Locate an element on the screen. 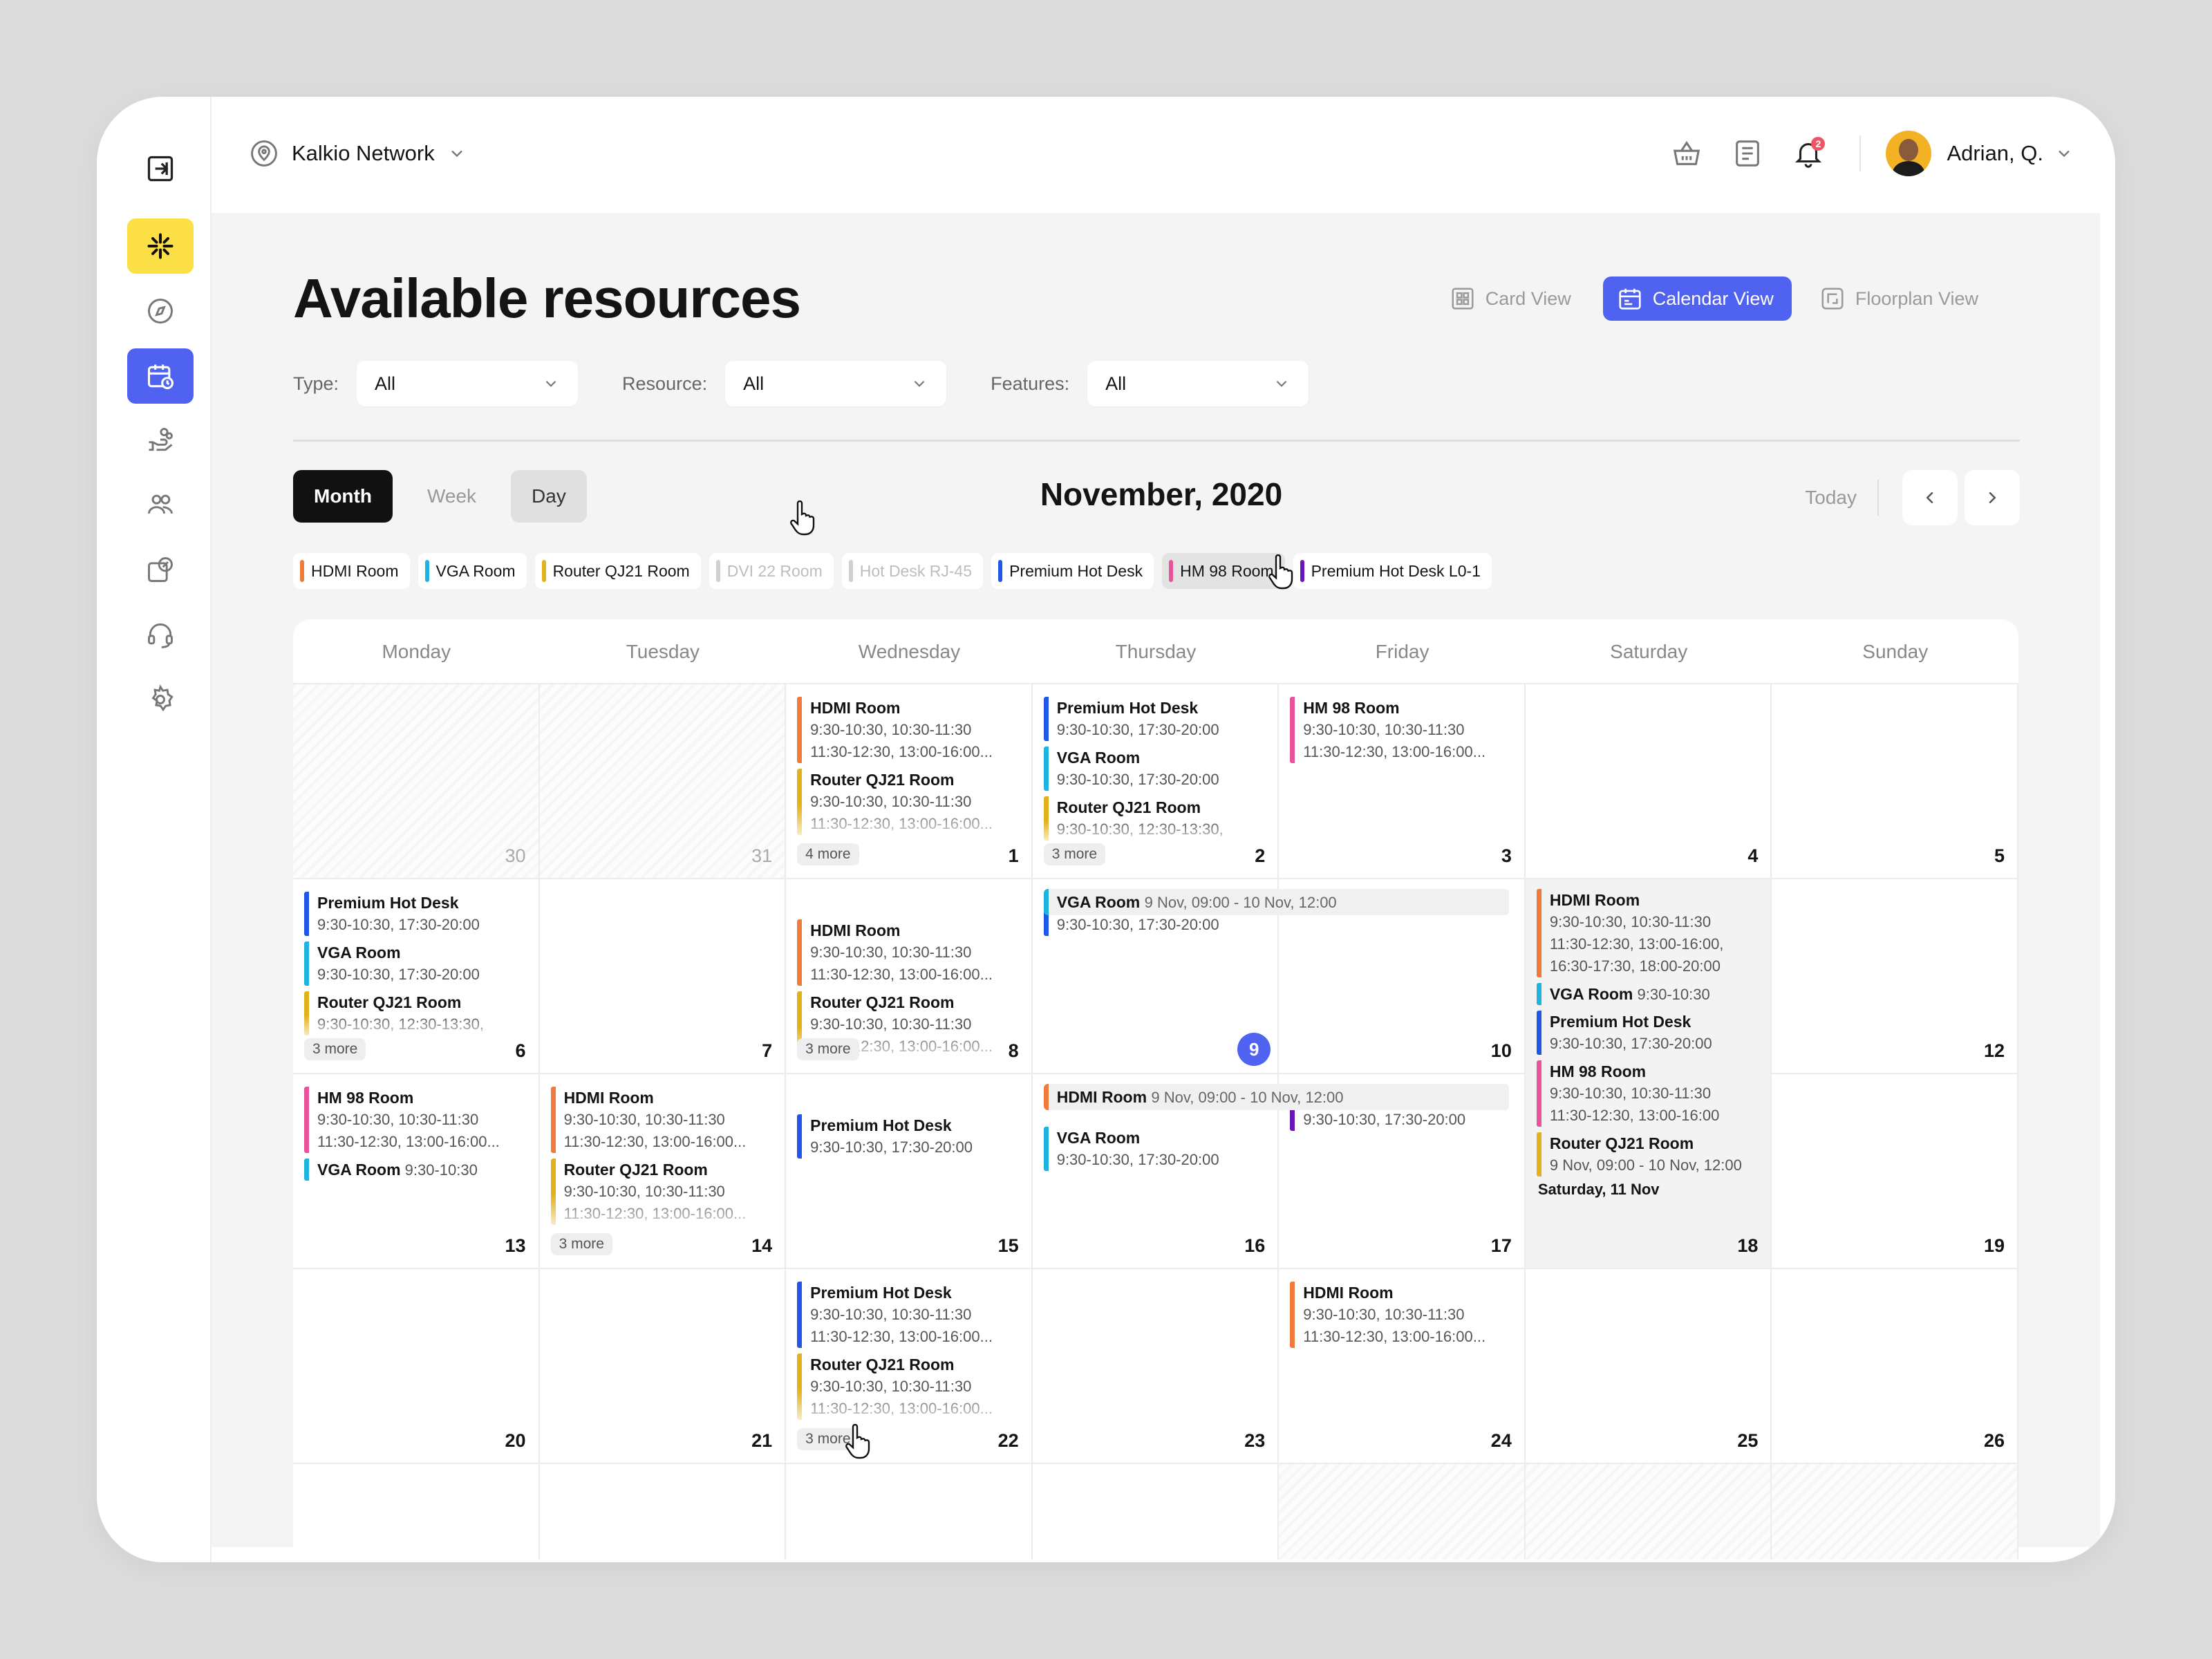  previous-month-button is located at coordinates (1930, 497).